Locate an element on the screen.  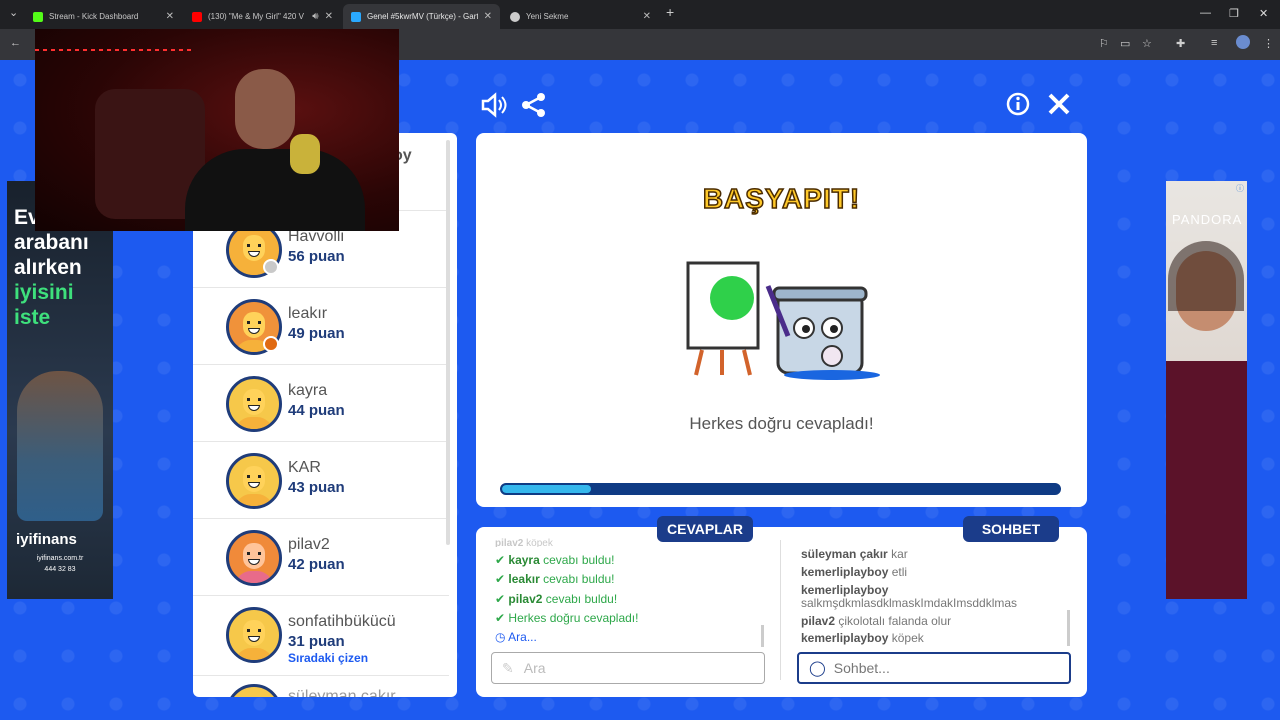
browser-tab-2: (130) "Me & My Girl" 420 V 🔊︎ ✕ is located at coordinates (262, 16).